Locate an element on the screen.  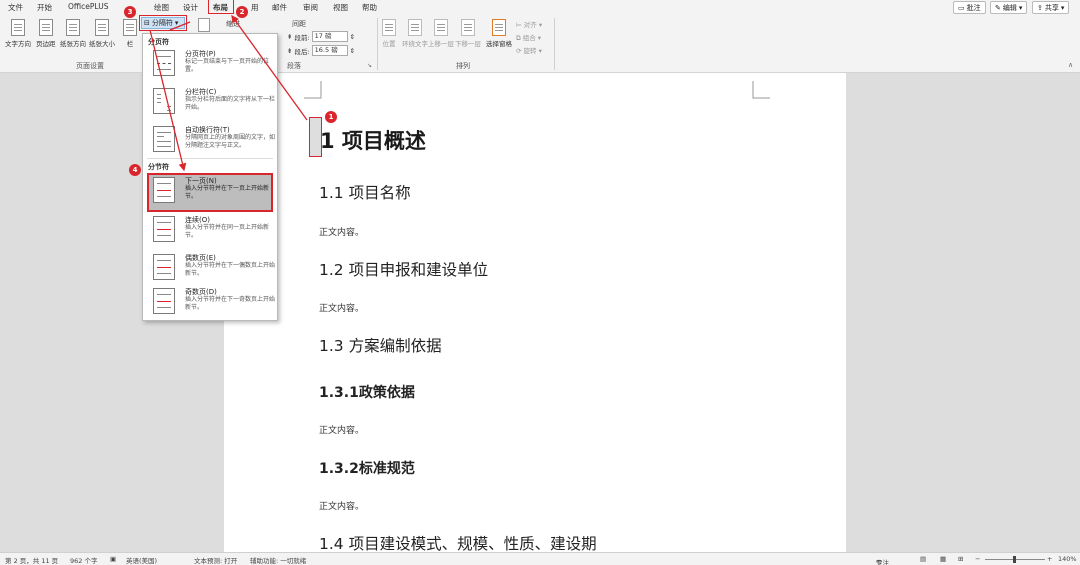
language-indicator: 英语(美国) is located at coordinates (141, 560).